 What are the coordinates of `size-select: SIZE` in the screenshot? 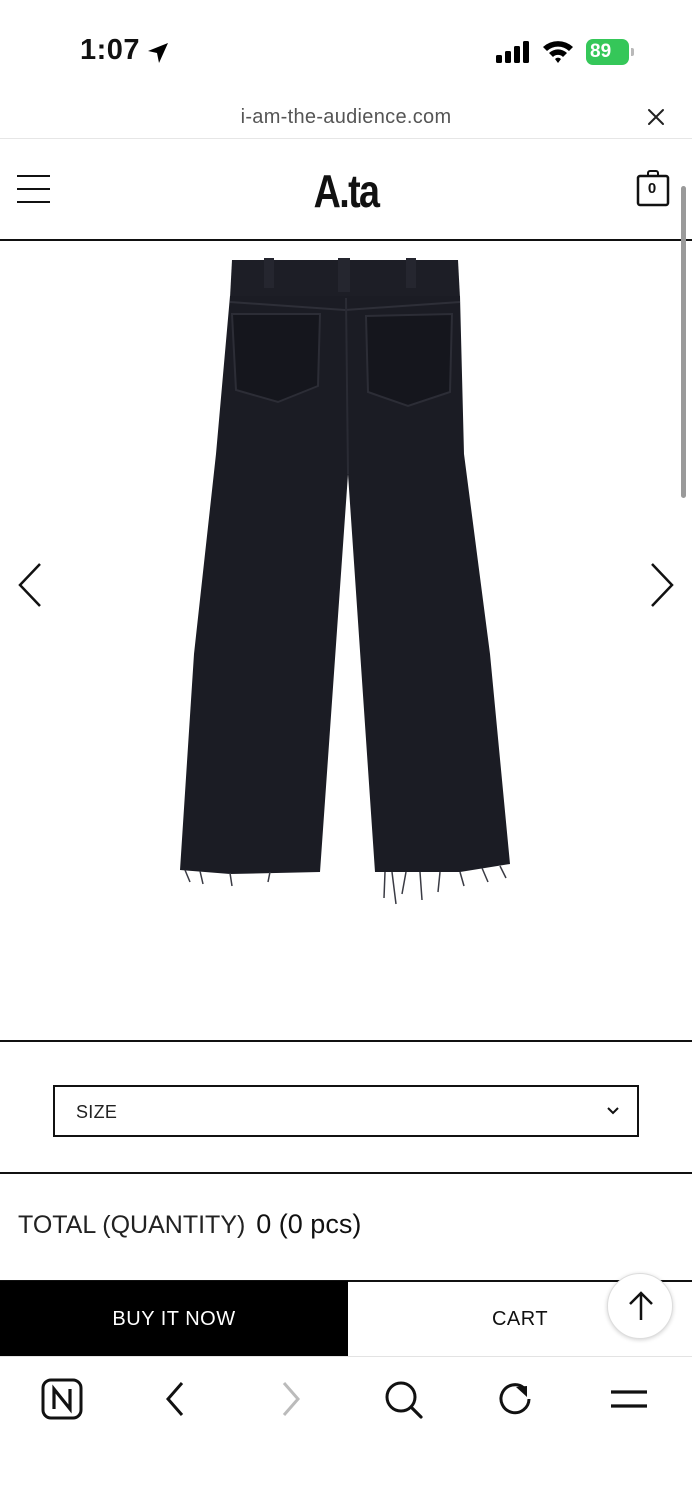 It's located at (346, 1111).